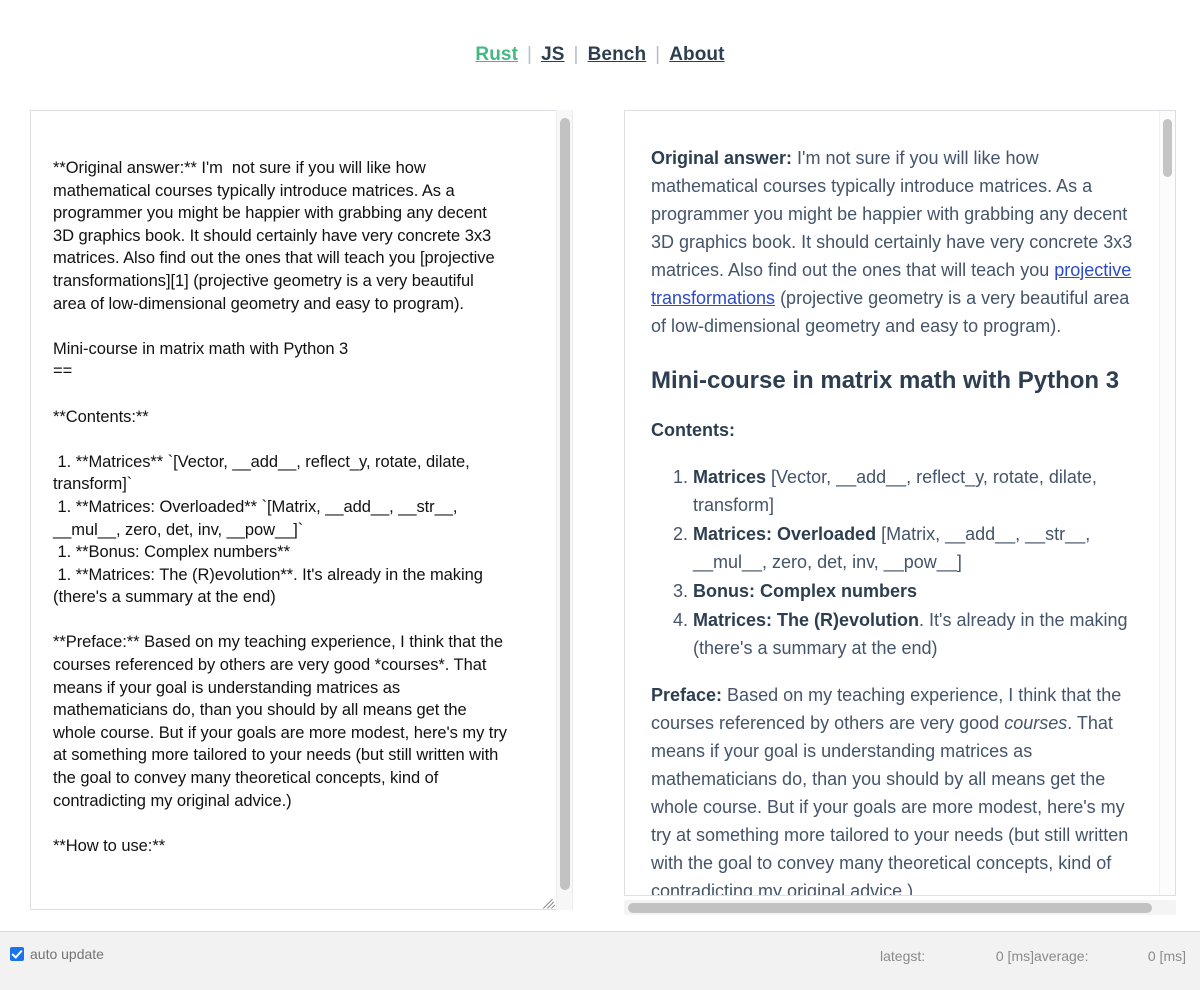  I want to click on list-item-bold: Matrices: The (R)evolution, so click(806, 620).